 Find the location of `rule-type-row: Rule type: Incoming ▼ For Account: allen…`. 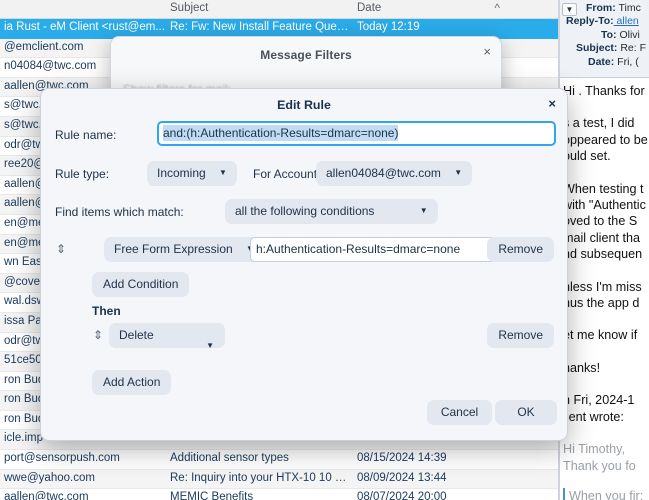

rule-type-row: Rule type: Incoming ▼ For Account: allen… is located at coordinates (304, 174).